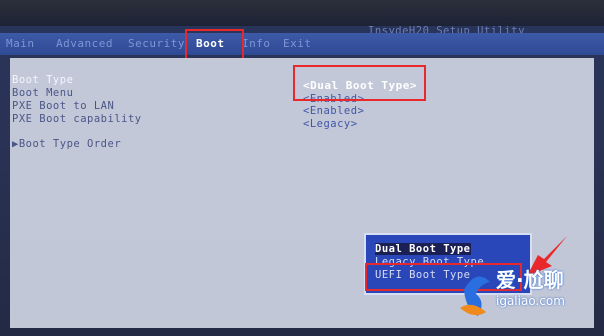  What do you see at coordinates (530, 301) in the screenshot?
I see `watermark-url: igaliao.com` at bounding box center [530, 301].